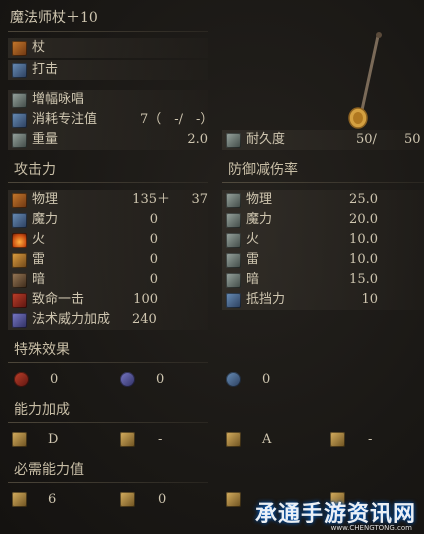  What do you see at coordinates (49, 470) in the screenshot?
I see `requirements-header: 必需能力值` at bounding box center [49, 470].